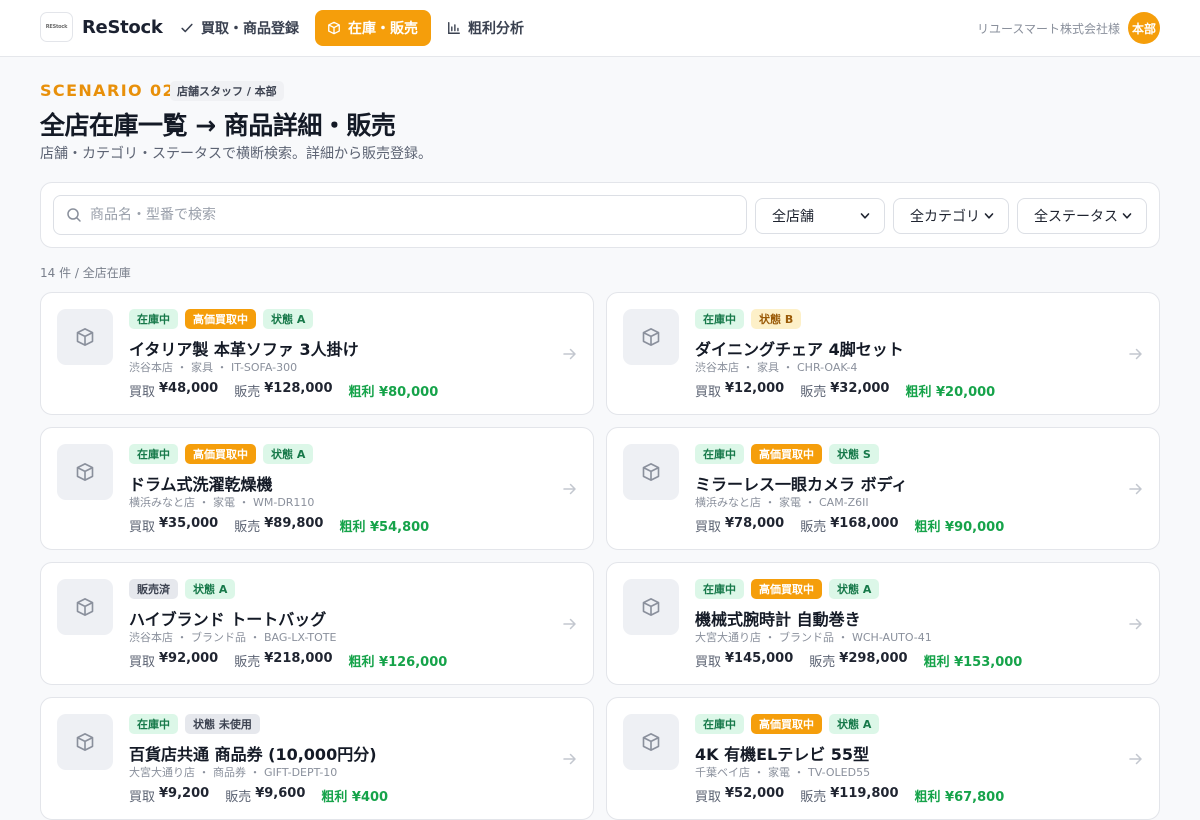 The width and height of the screenshot is (1200, 820). I want to click on avatar: 本部, so click(1144, 28).